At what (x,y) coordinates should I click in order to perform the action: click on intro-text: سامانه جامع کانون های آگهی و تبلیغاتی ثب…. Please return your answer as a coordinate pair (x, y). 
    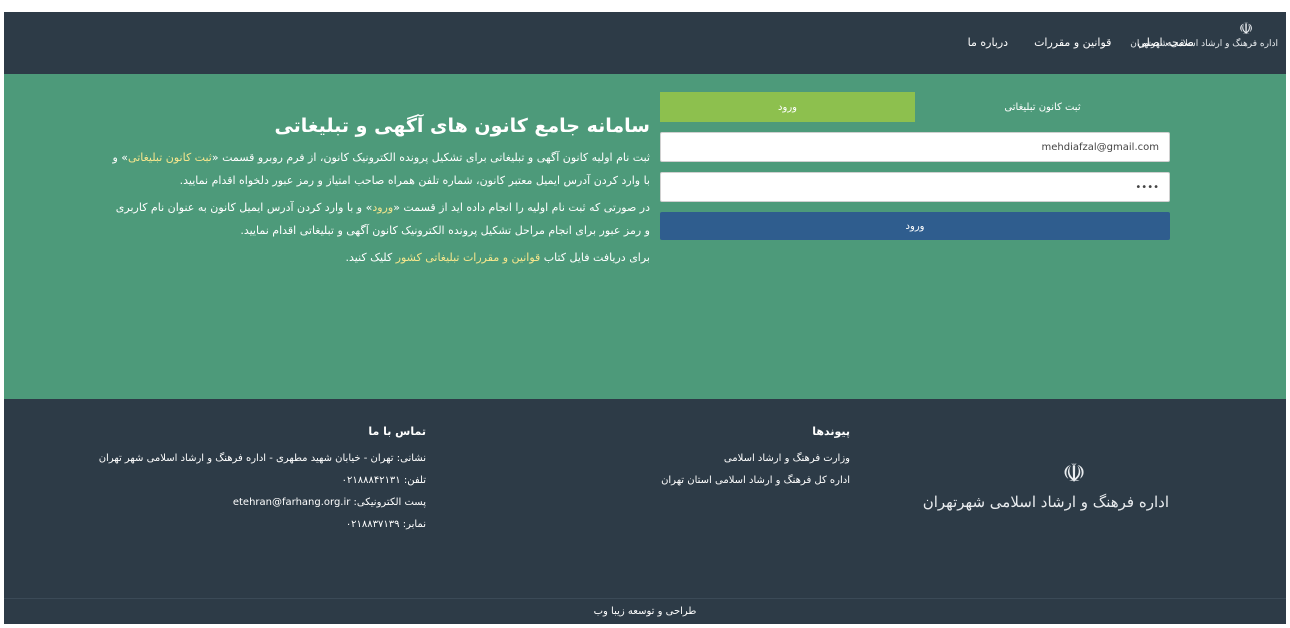
    Looking at the image, I should click on (380, 192).